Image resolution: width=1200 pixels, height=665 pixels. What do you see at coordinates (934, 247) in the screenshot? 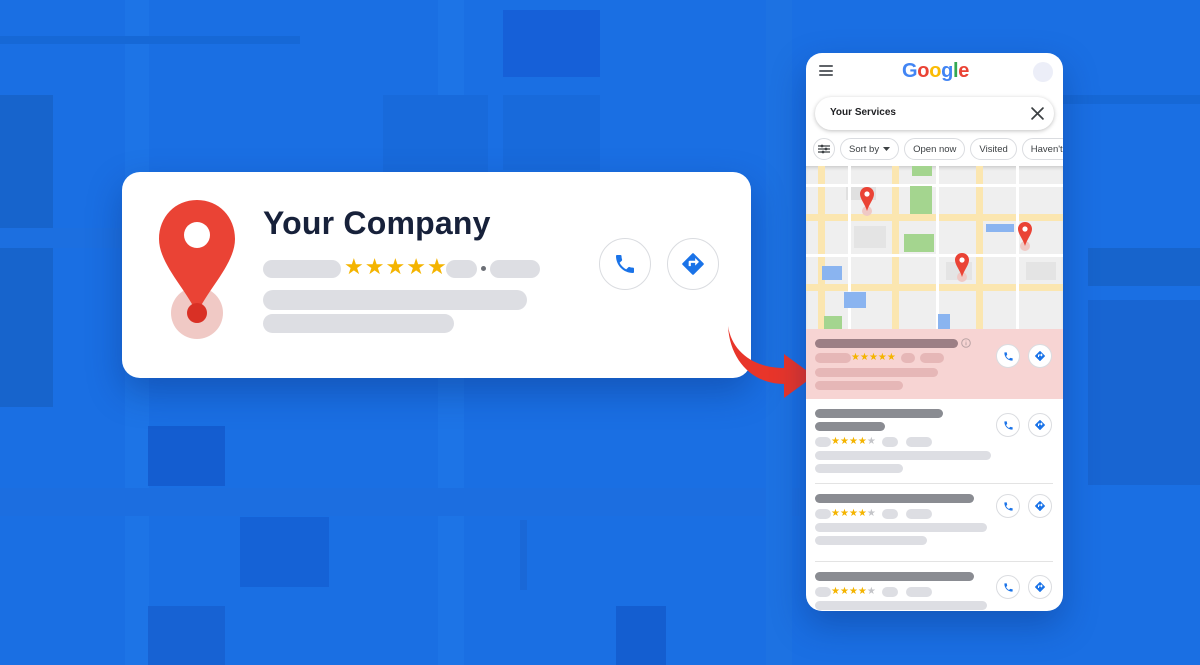
I see `map-view` at bounding box center [934, 247].